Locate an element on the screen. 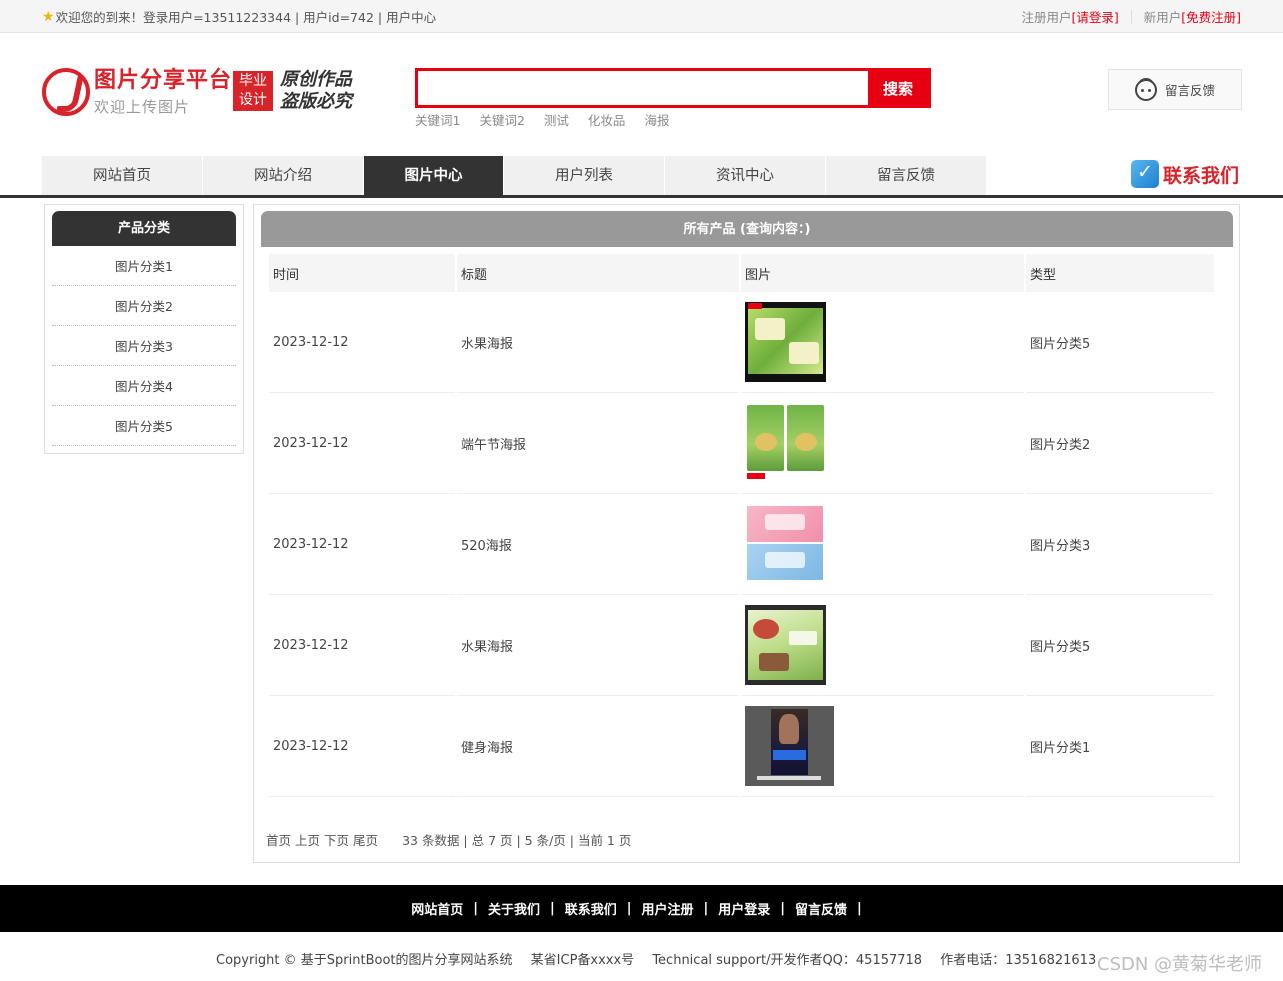 The width and height of the screenshot is (1283, 981). next-page-link: 下页 is located at coordinates (336, 839).